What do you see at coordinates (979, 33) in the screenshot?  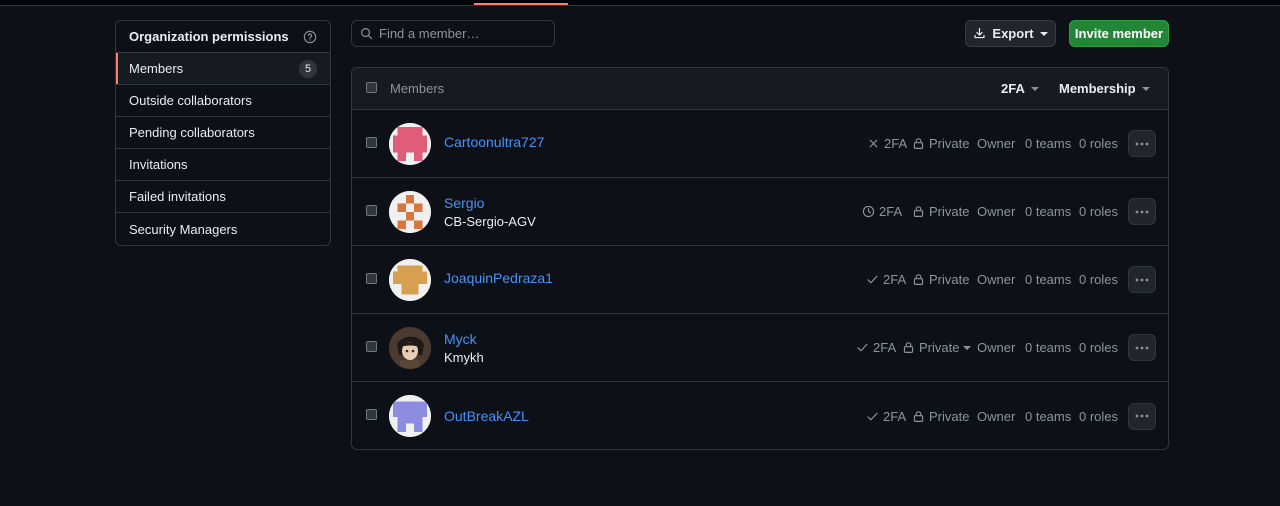 I see `download-icon` at bounding box center [979, 33].